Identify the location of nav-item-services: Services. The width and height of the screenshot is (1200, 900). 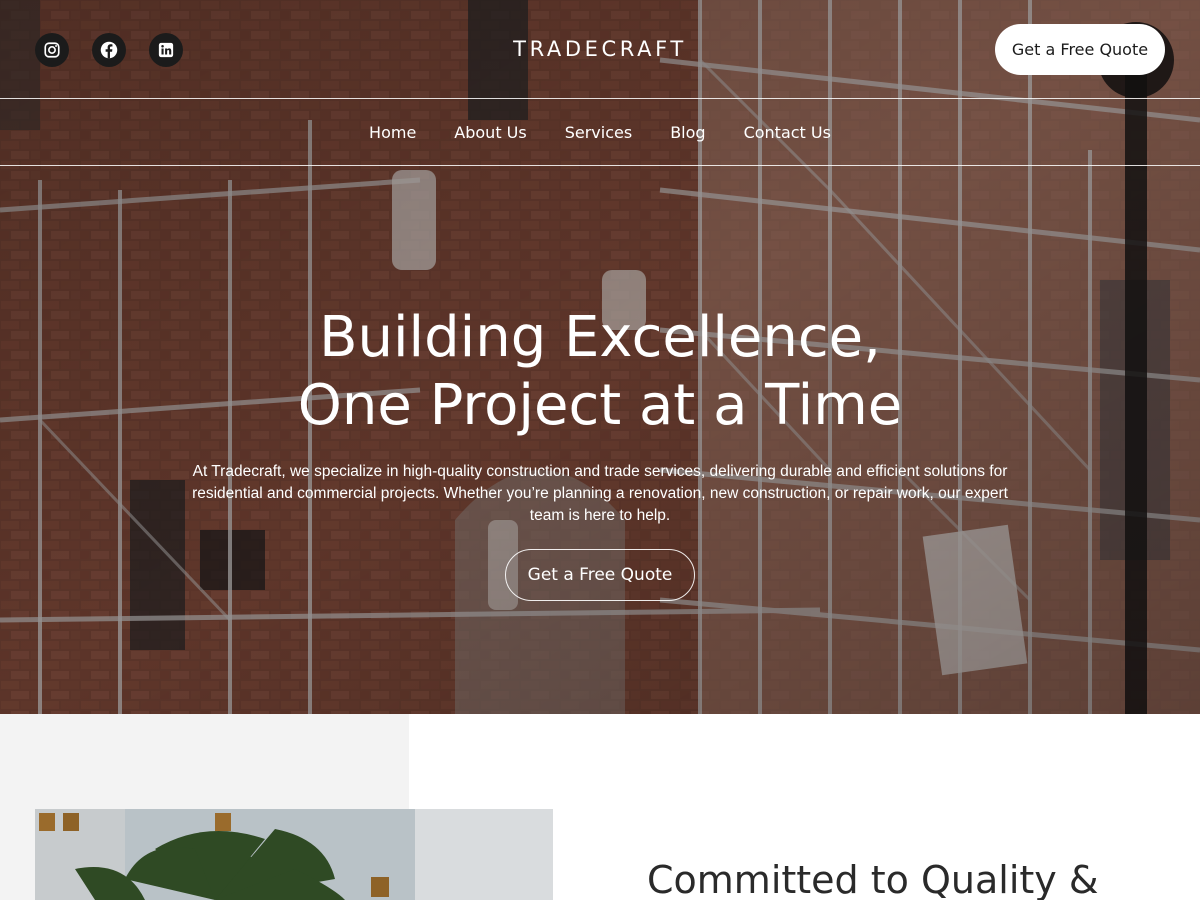
(598, 132).